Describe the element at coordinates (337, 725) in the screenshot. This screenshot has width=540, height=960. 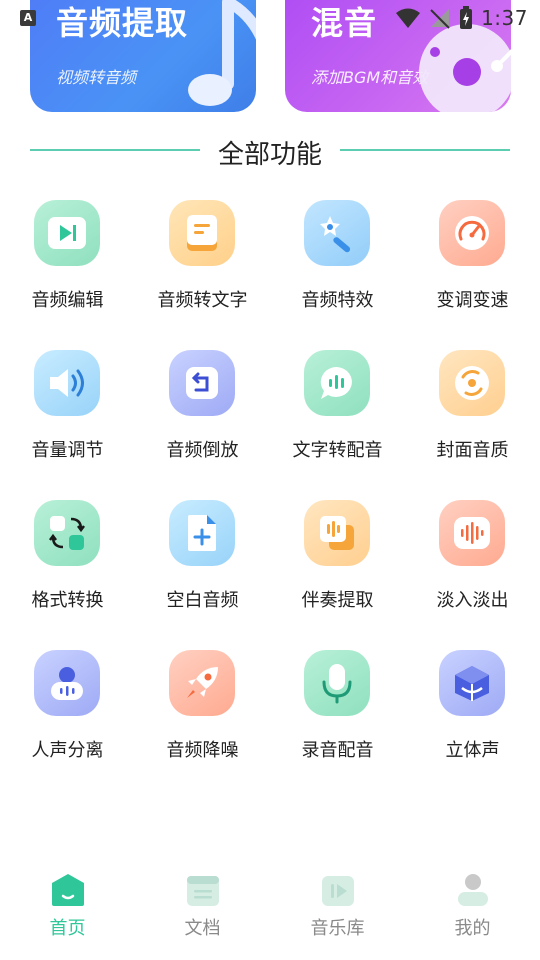
I see `feature-recording: 录音配音` at that location.